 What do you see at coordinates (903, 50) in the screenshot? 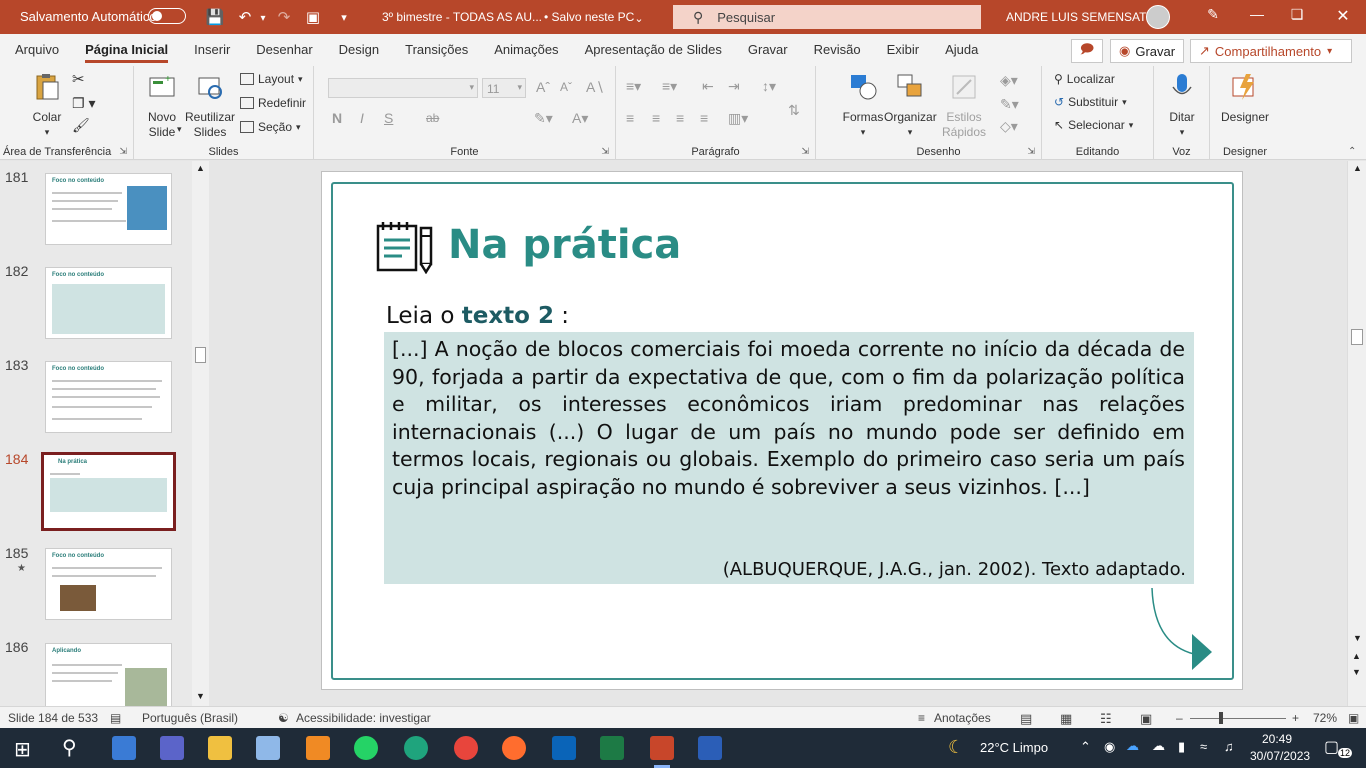
I see `tab-exibir: Exibir` at bounding box center [903, 50].